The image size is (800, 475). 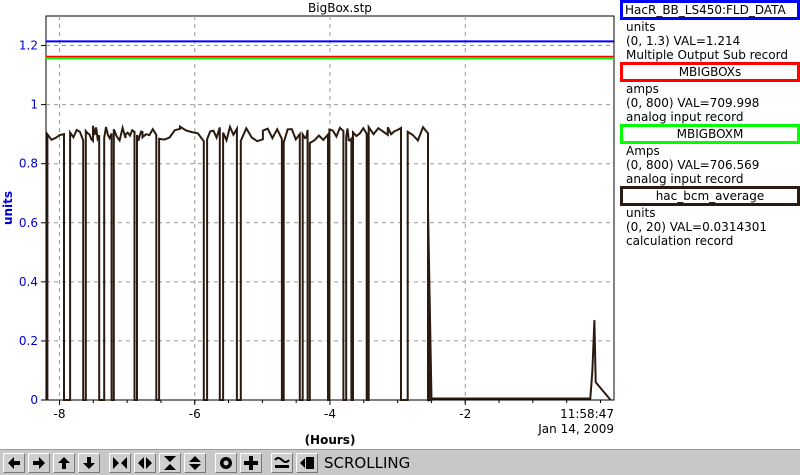 What do you see at coordinates (642, 89) in the screenshot?
I see `legend-unit: amps` at bounding box center [642, 89].